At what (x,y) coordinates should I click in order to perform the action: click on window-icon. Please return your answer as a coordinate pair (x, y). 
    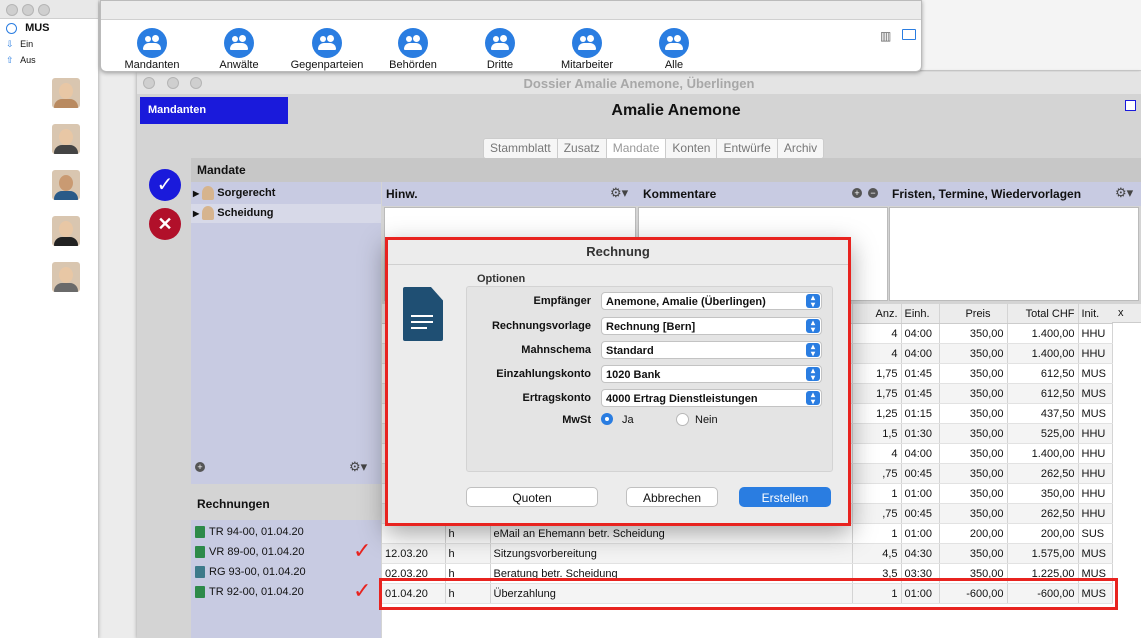
    Looking at the image, I should click on (909, 34).